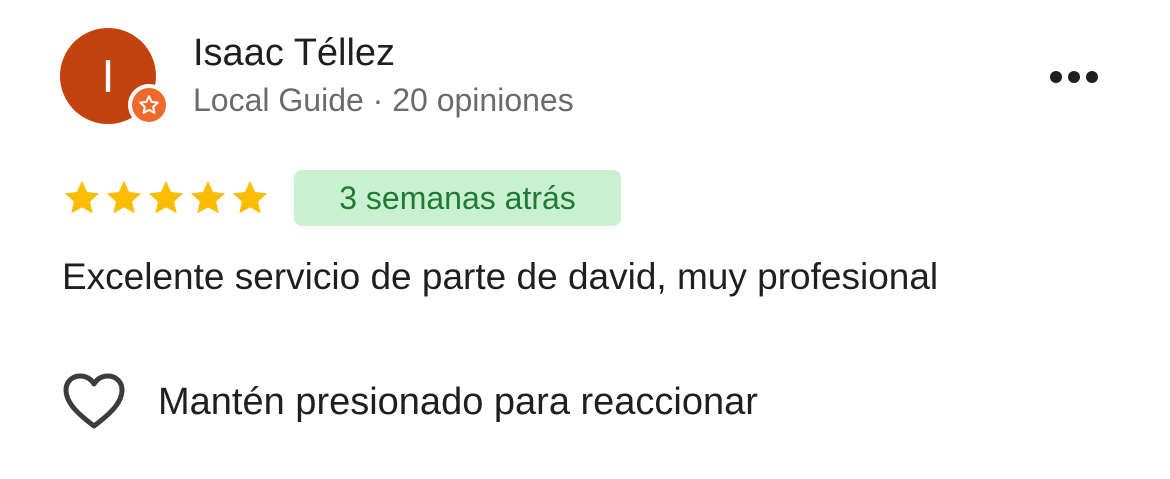  Describe the element at coordinates (94, 401) in the screenshot. I see `heart-outline-icon` at that location.